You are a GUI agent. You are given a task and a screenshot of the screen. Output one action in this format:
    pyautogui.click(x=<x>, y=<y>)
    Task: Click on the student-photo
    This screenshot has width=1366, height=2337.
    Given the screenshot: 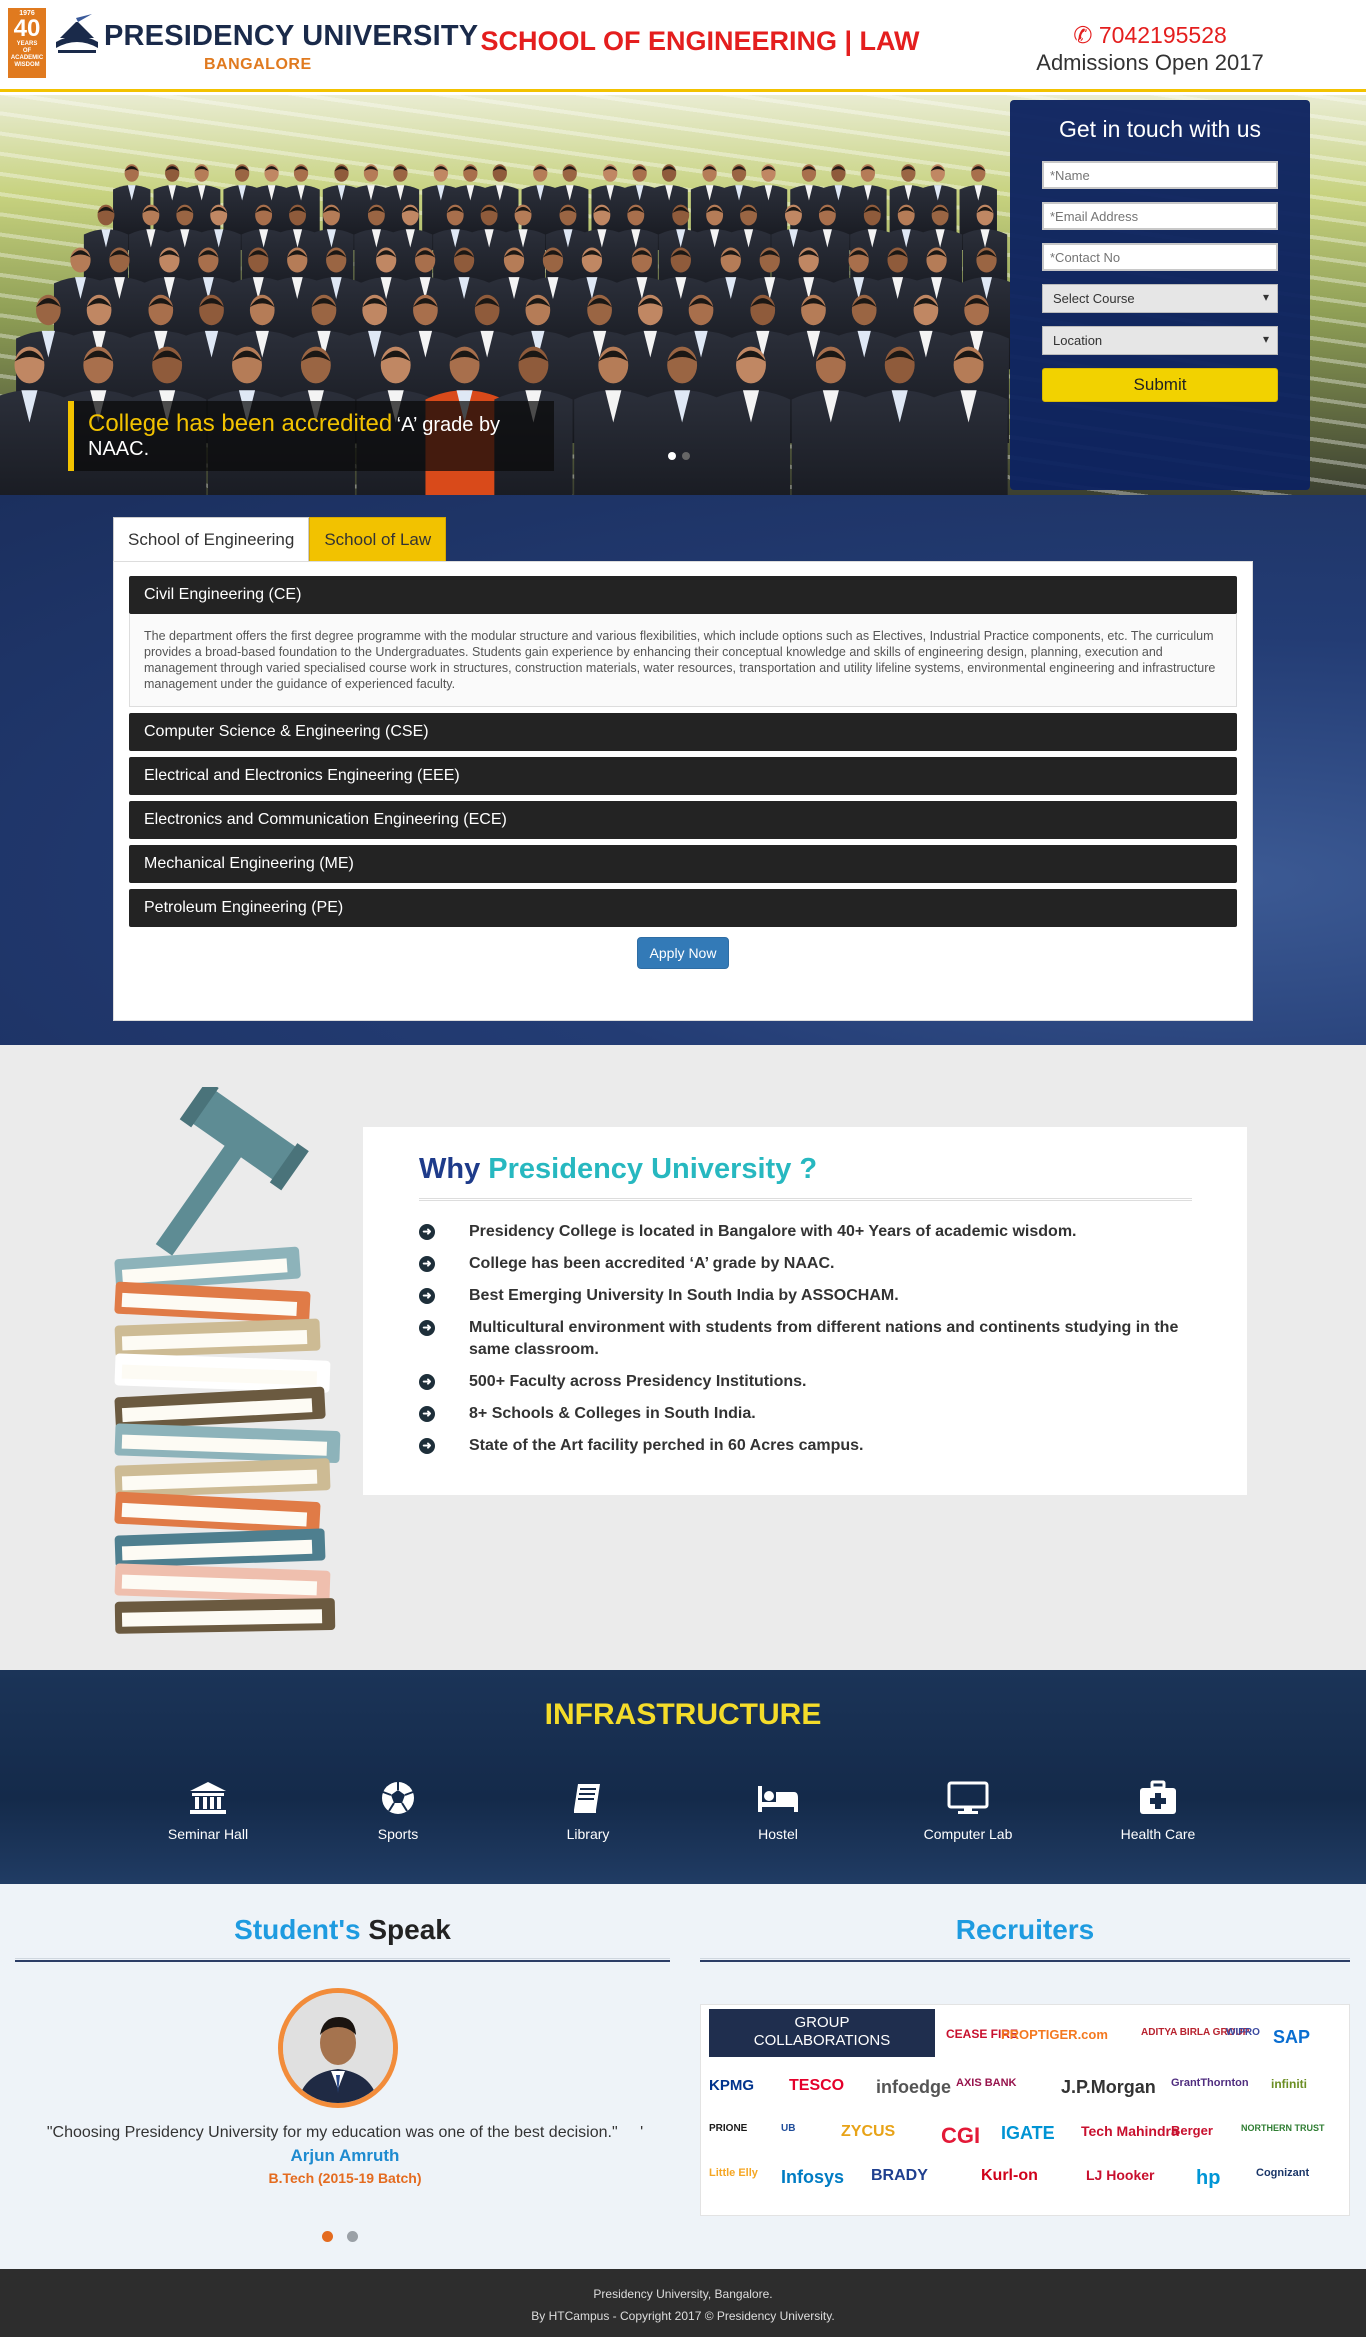 What is the action you would take?
    pyautogui.click(x=338, y=2048)
    